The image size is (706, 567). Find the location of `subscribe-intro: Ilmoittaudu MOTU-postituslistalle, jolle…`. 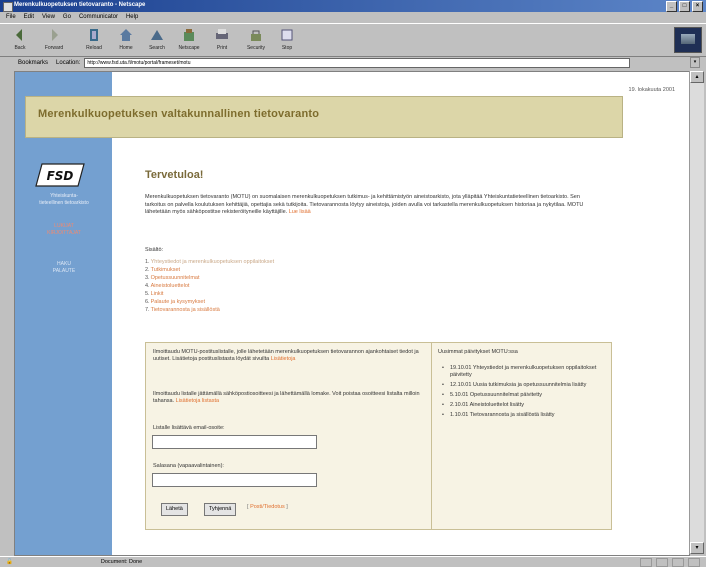

subscribe-intro: Ilmoittaudu MOTU-postituslistalle, jolle… is located at coordinates (286, 355).